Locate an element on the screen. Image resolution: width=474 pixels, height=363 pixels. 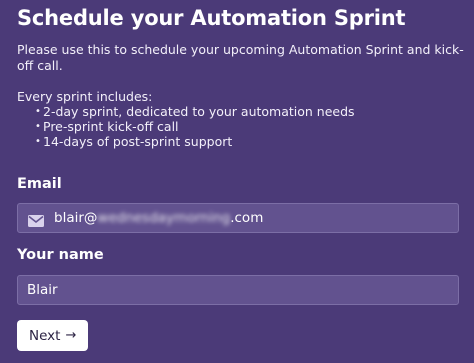
email-label: Email is located at coordinates (39, 184).